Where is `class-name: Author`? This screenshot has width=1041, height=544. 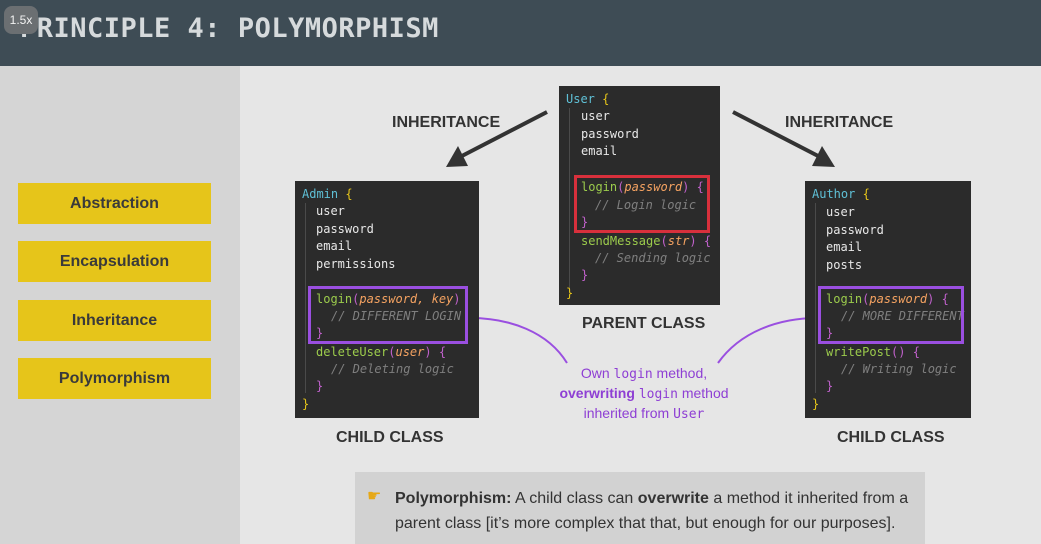
class-name: Author is located at coordinates (834, 194).